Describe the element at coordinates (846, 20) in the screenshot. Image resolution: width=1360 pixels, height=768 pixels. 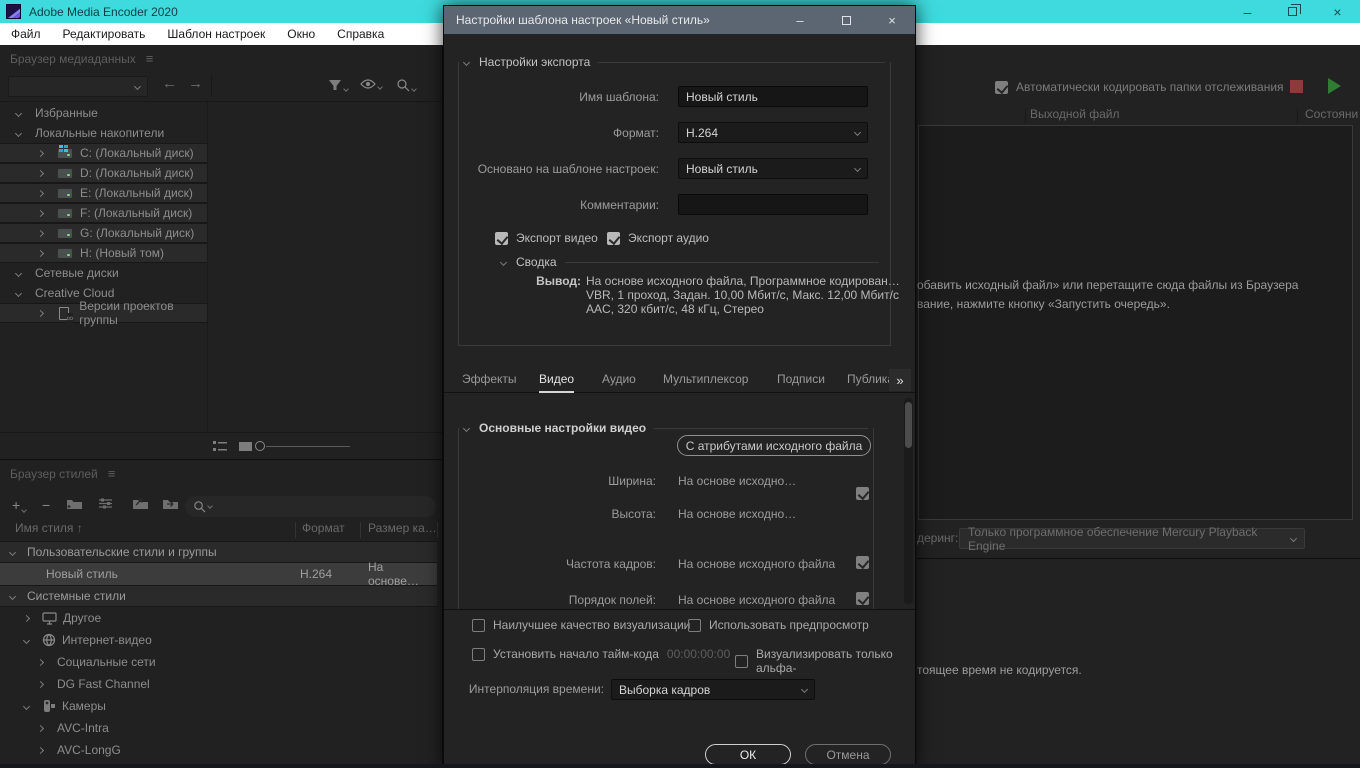
I see `dialog-maximize-button` at that location.